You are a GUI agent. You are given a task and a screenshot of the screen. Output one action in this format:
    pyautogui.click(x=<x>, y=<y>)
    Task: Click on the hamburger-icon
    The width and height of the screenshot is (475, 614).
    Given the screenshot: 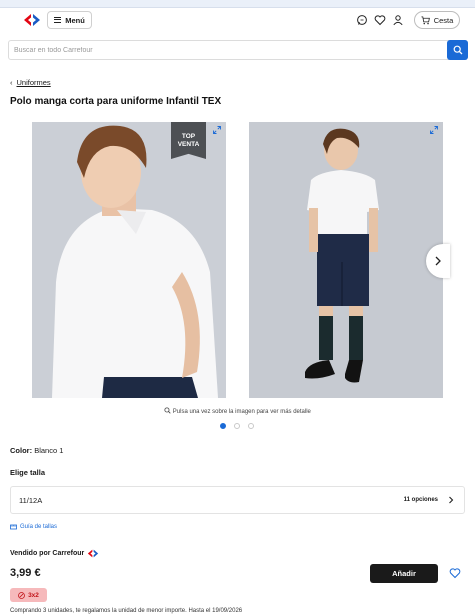 What is the action you would take?
    pyautogui.click(x=58, y=20)
    